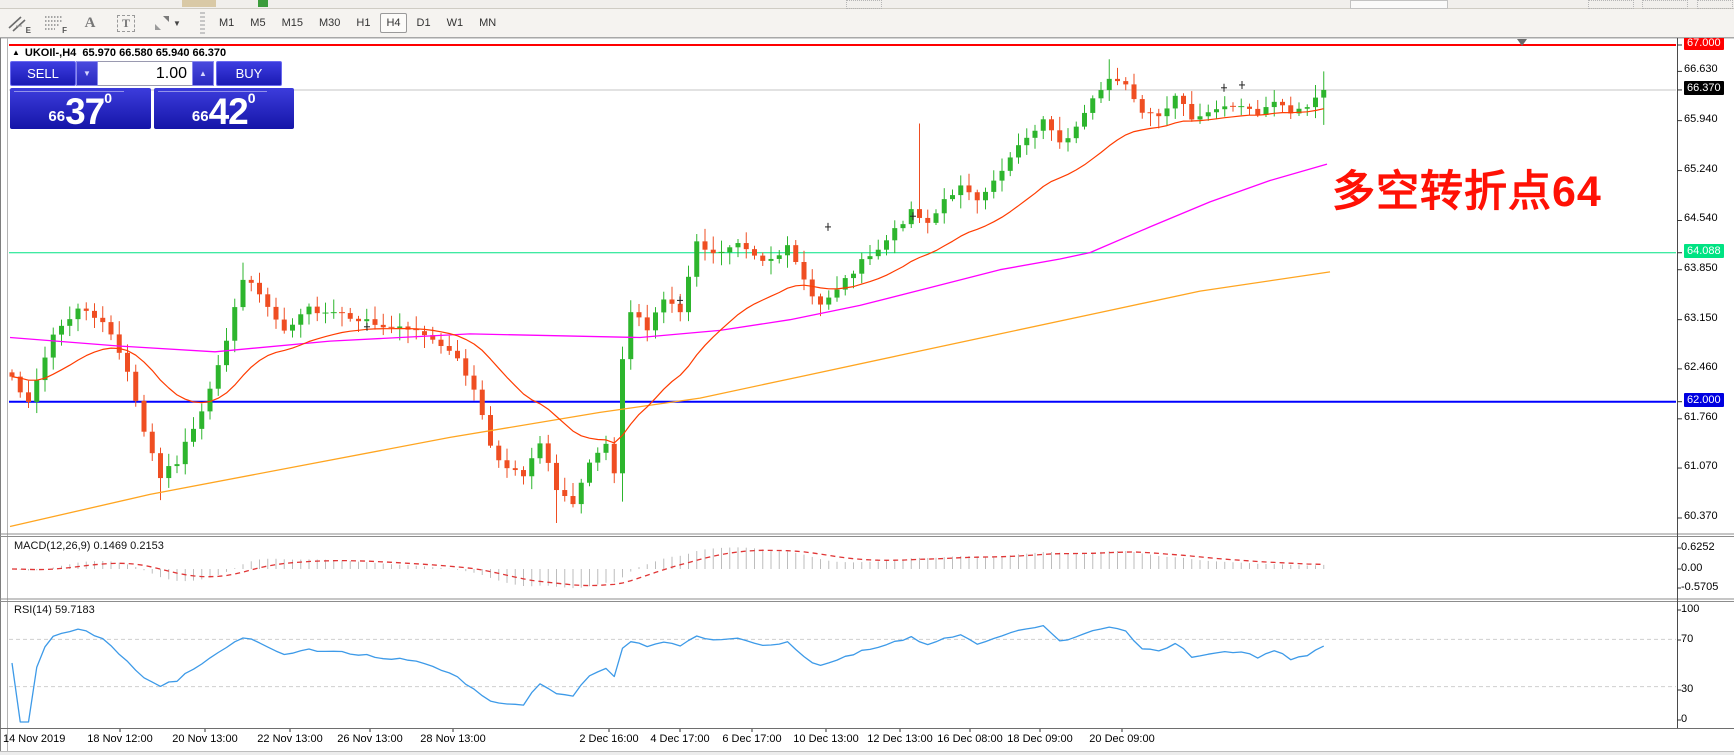 This screenshot has height=755, width=1734. What do you see at coordinates (1701, 69) in the screenshot?
I see `price-axis-label: 66.630` at bounding box center [1701, 69].